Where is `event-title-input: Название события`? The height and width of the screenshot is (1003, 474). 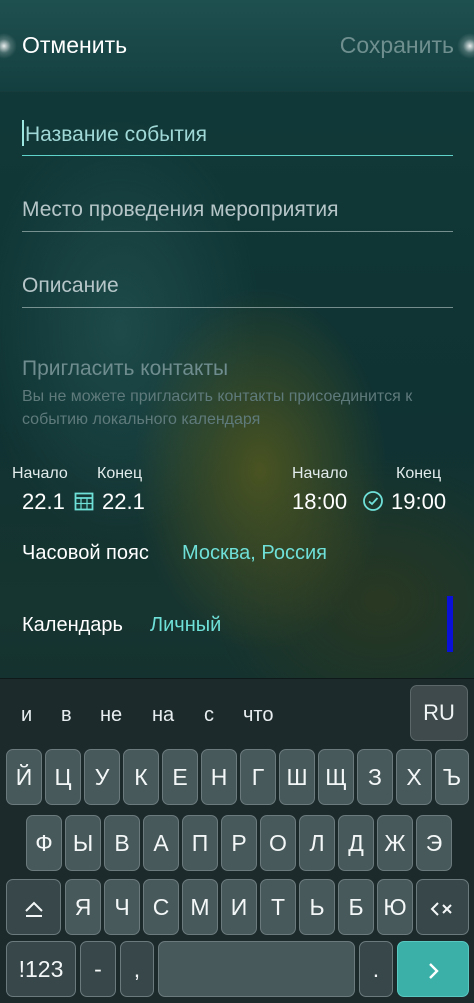 event-title-input: Название события is located at coordinates (237, 134).